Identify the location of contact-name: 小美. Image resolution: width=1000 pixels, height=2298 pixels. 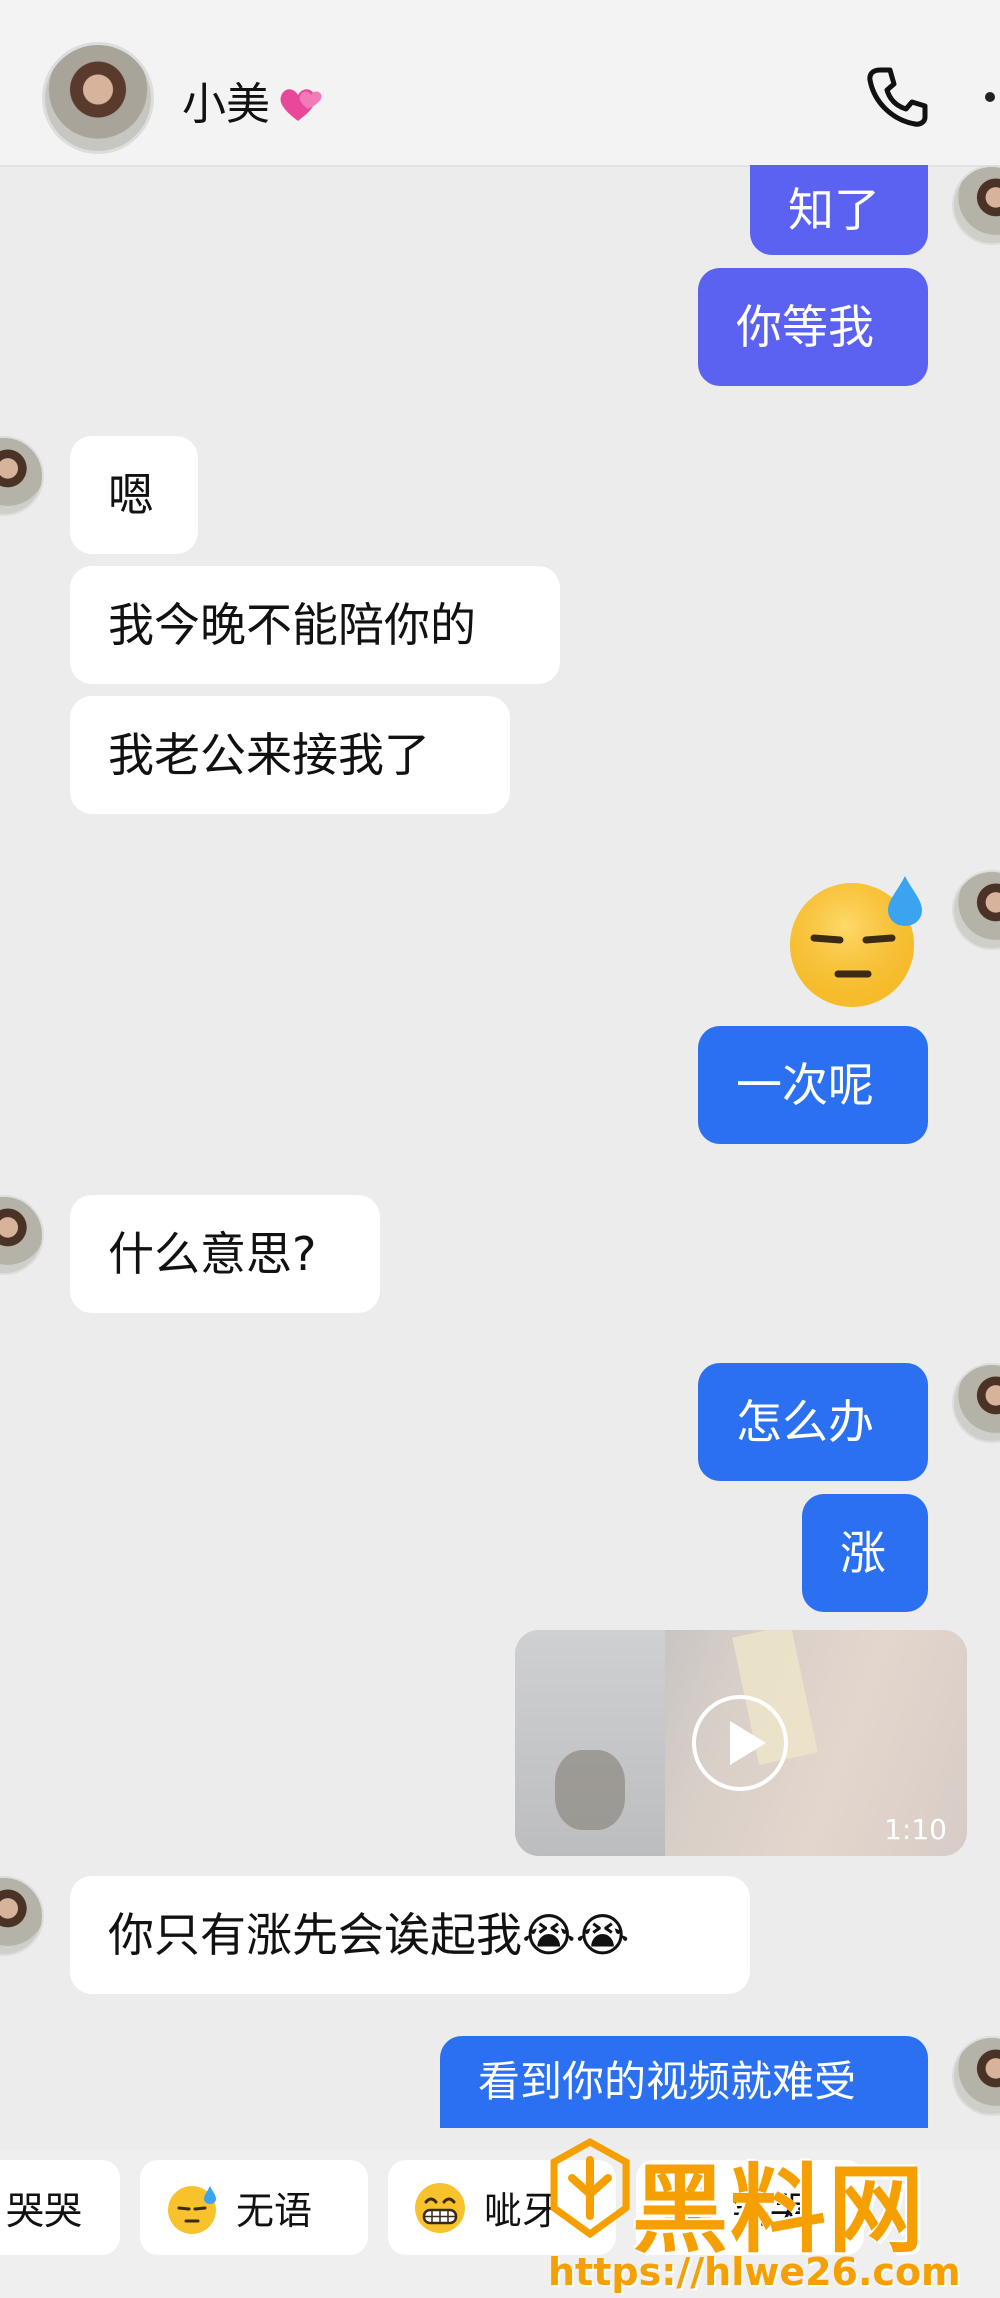
(253, 100).